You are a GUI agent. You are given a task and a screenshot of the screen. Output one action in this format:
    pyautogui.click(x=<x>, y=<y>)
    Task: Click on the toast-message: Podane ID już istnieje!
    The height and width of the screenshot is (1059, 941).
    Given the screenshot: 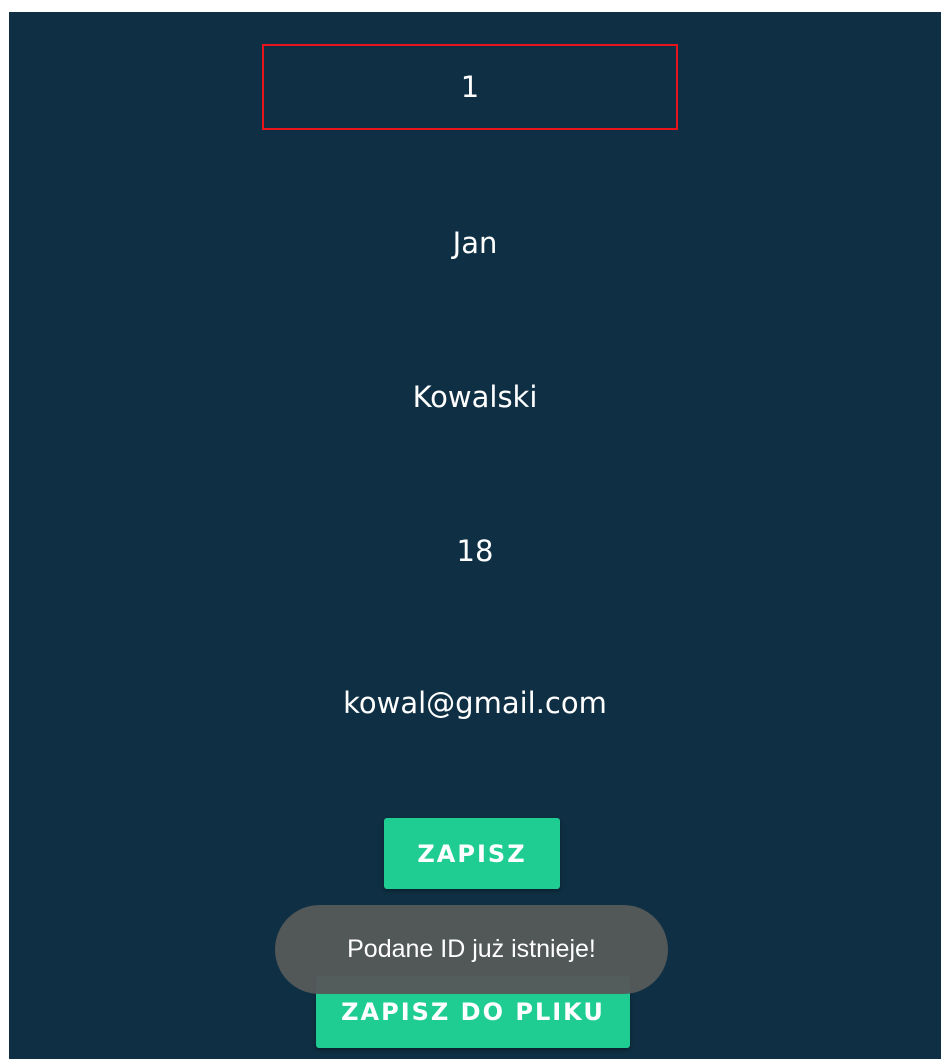 What is the action you would take?
    pyautogui.click(x=471, y=949)
    